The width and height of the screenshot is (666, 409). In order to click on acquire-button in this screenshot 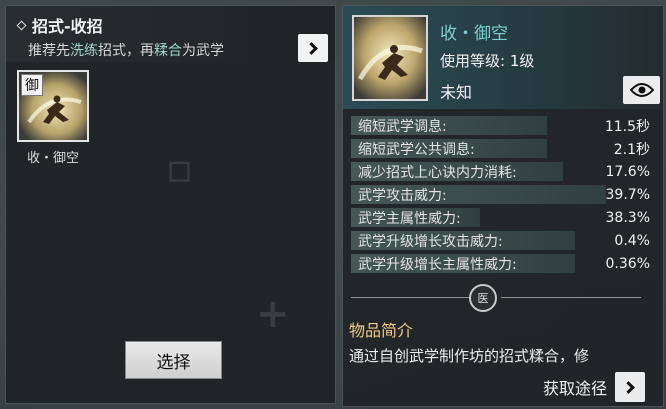, I will do `click(630, 387)`.